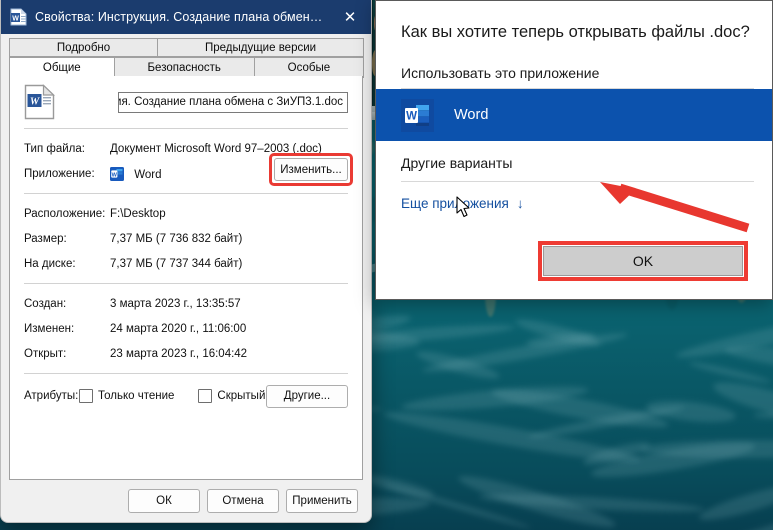 The width and height of the screenshot is (773, 530). I want to click on apply-button-label: Применить, so click(322, 501).